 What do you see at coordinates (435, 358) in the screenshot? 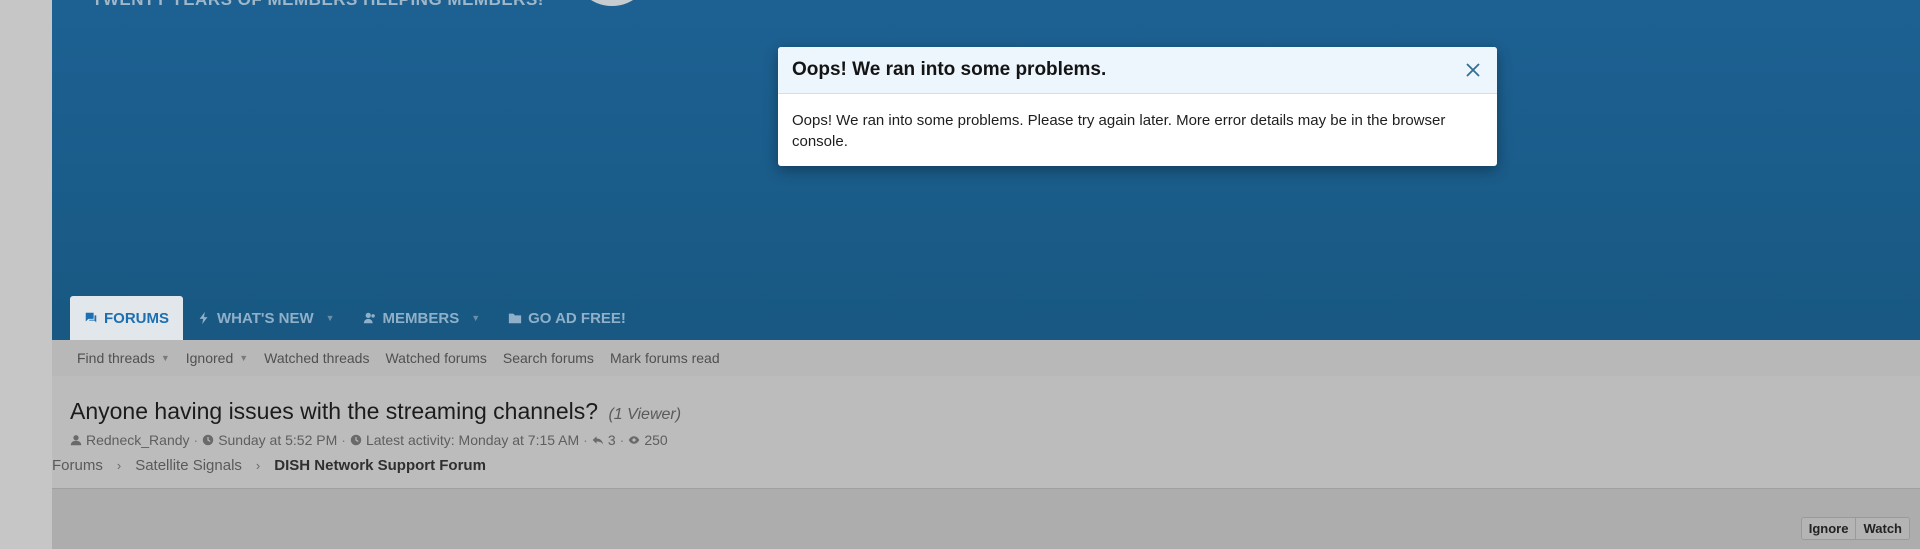
I see `subnav-watched-forums: Watched forums` at bounding box center [435, 358].